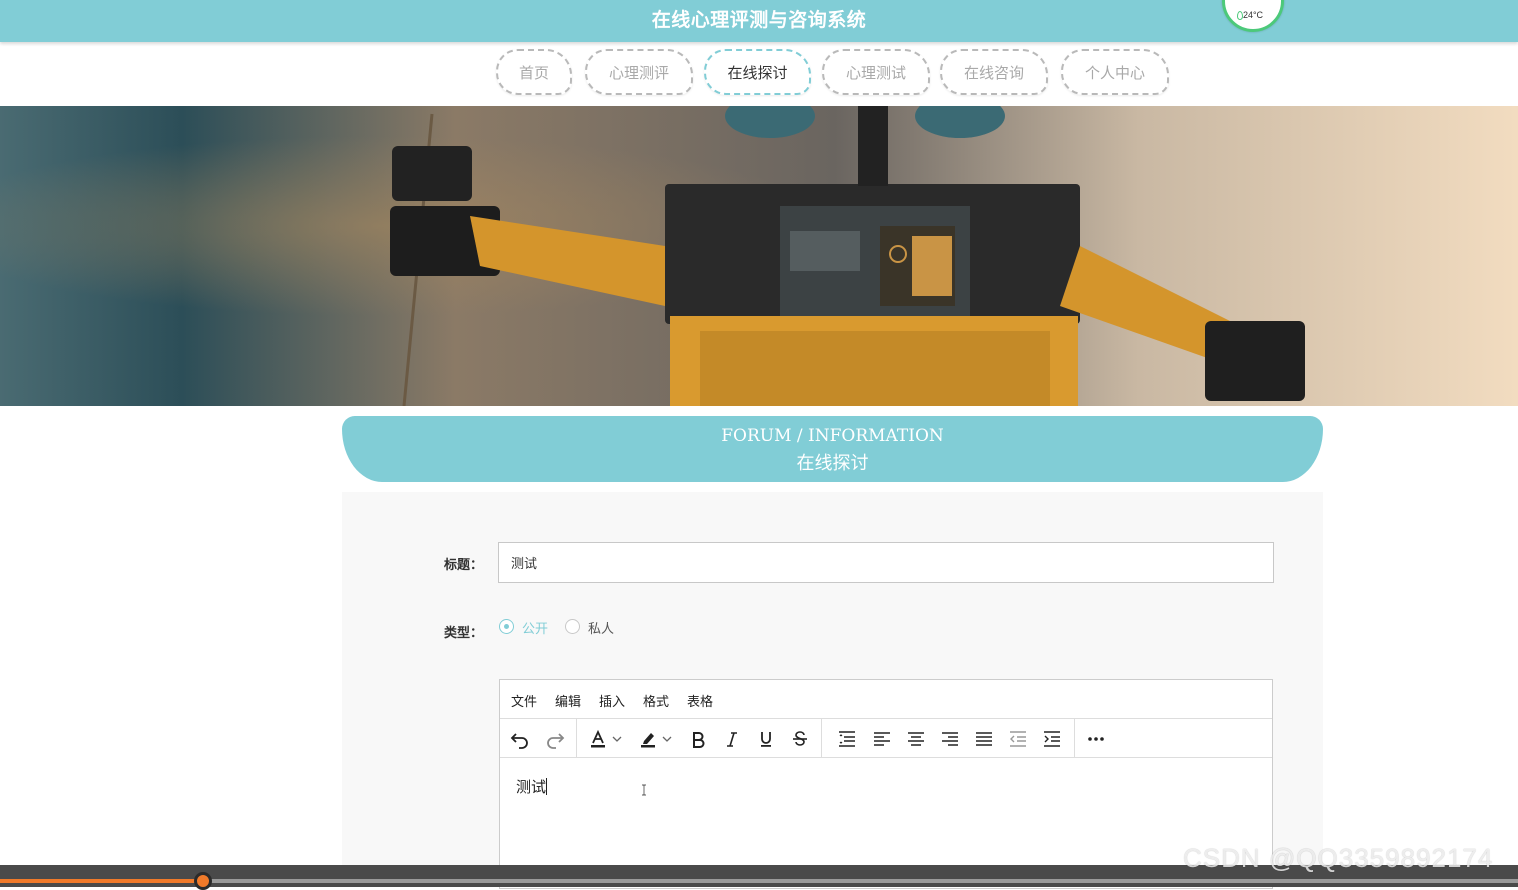 The width and height of the screenshot is (1518, 890). I want to click on menu-edit: 编辑, so click(568, 700).